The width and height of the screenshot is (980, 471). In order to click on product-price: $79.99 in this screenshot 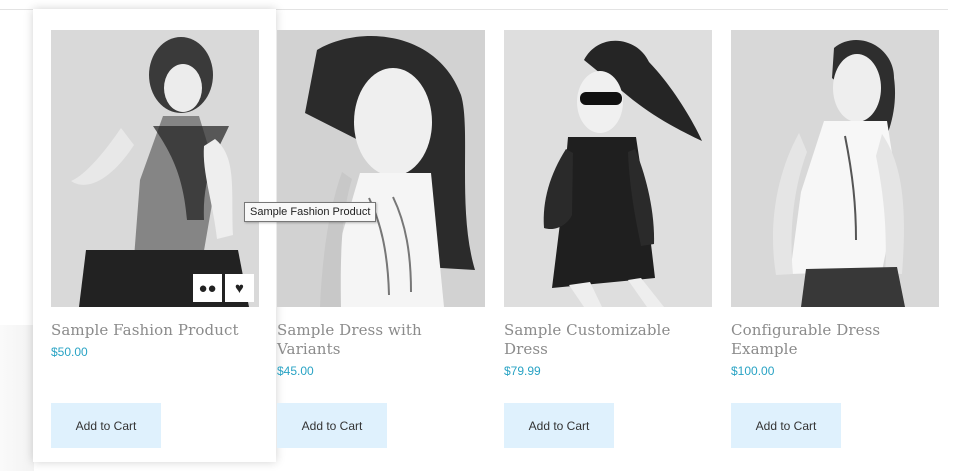, I will do `click(522, 371)`.